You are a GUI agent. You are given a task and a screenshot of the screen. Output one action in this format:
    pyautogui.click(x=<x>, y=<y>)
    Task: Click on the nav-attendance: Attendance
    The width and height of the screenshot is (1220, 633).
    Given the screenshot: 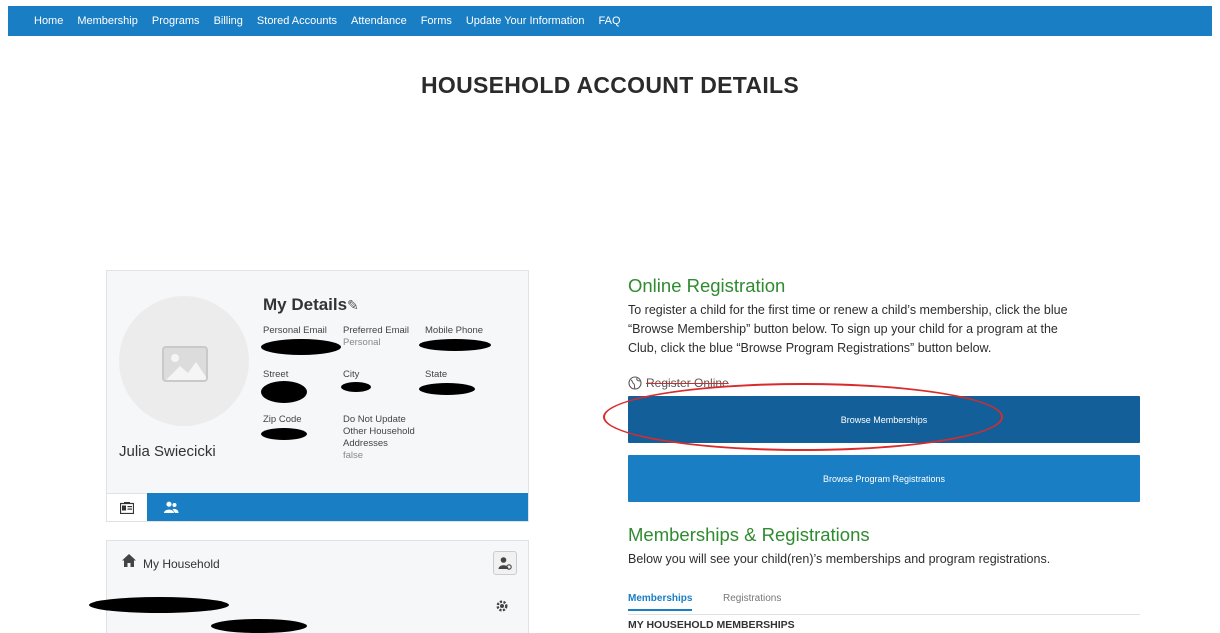 What is the action you would take?
    pyautogui.click(x=379, y=21)
    